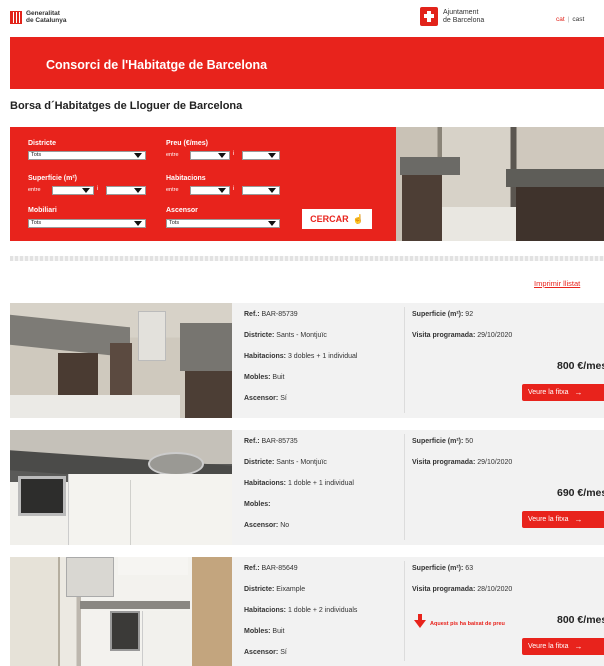  I want to click on ref-value: BAR-85649, so click(279, 568).